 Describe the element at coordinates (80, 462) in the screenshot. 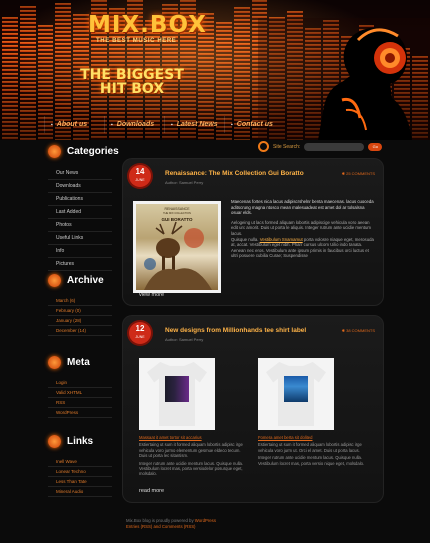

I see `link-item: Inell Wave` at that location.